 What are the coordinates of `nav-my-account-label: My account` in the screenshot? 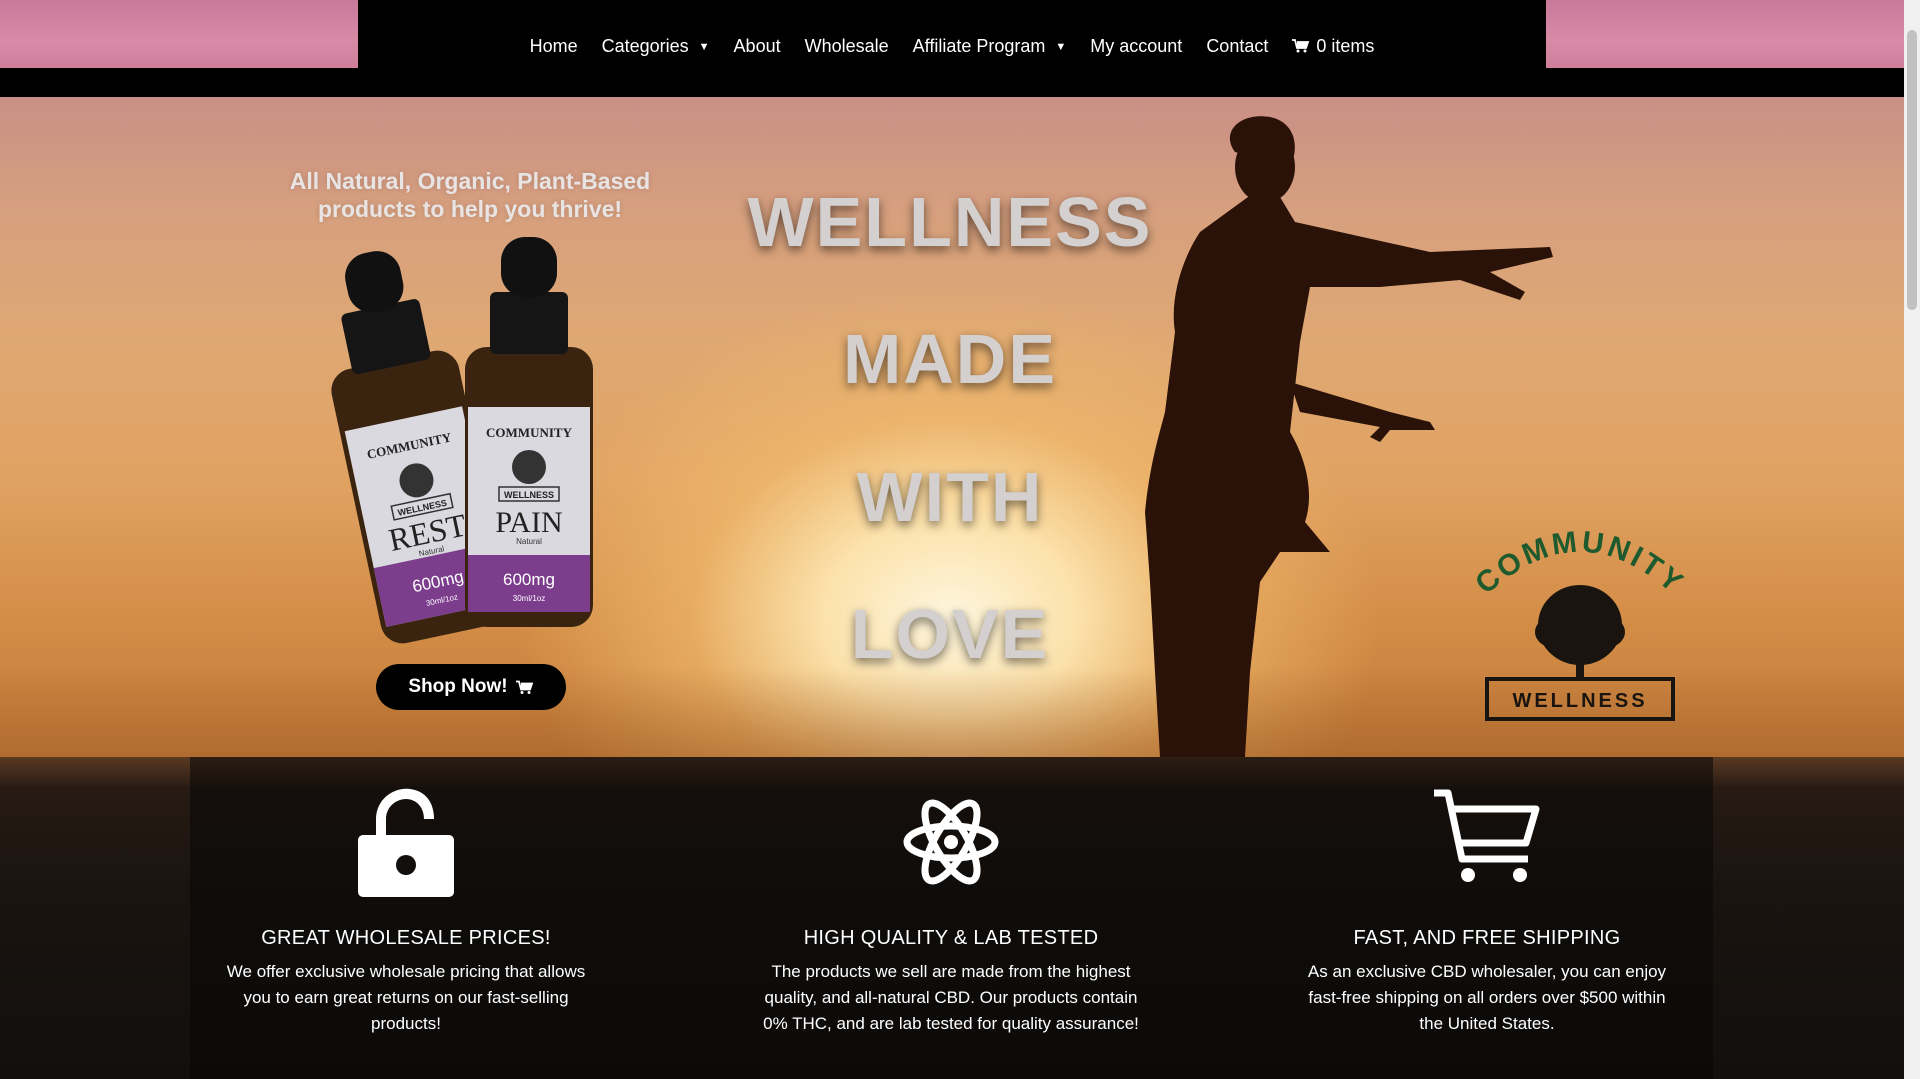 It's located at (1136, 45).